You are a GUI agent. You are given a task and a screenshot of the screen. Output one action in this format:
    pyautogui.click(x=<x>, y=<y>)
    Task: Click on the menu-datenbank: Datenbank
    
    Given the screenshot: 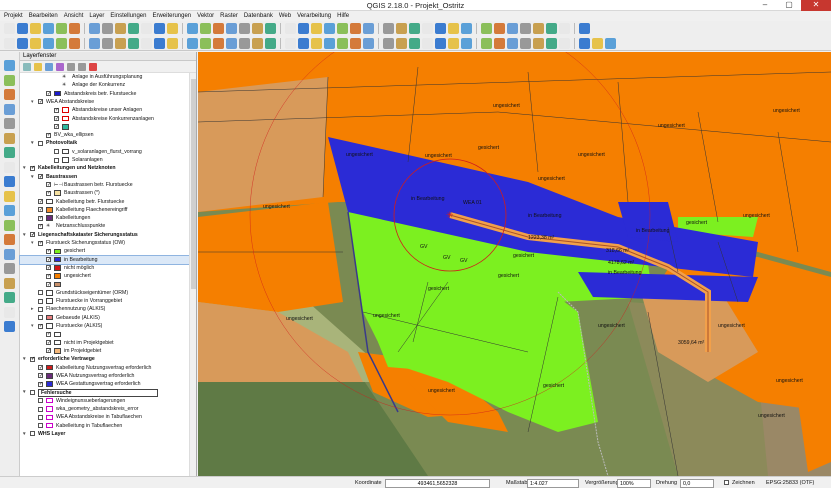 What is the action you would take?
    pyautogui.click(x=258, y=16)
    